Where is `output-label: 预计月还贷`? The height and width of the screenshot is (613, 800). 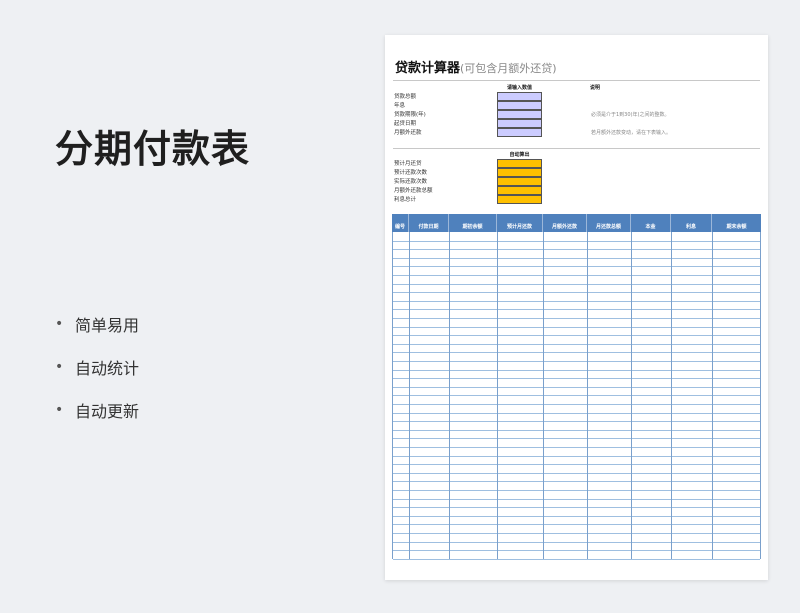
output-label: 预计月还贷 is located at coordinates (408, 164).